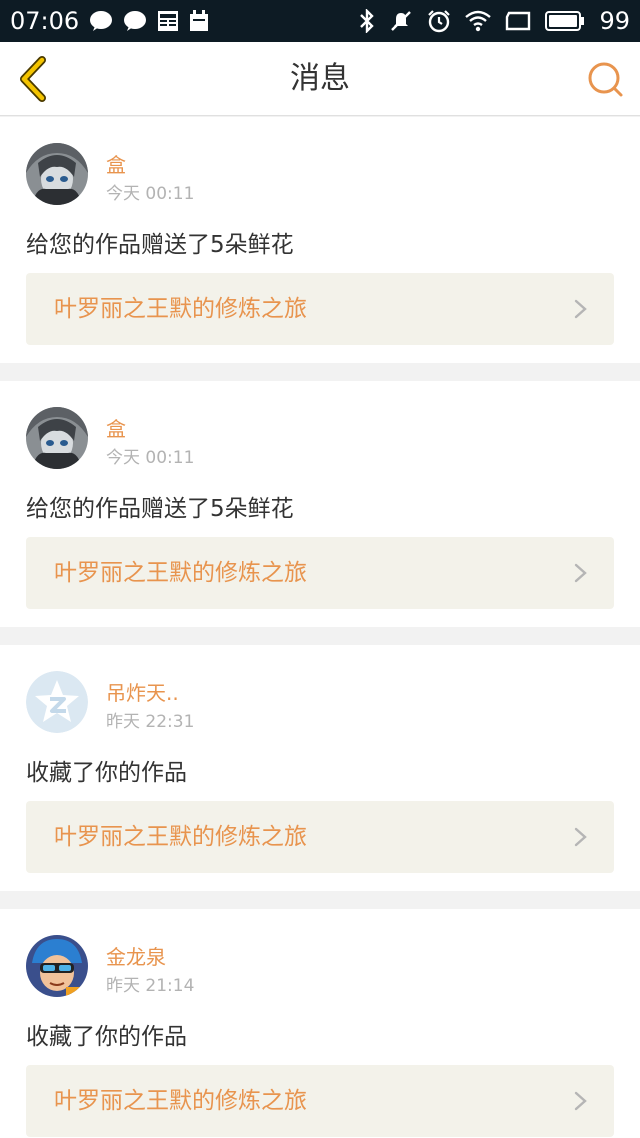 Image resolution: width=640 pixels, height=1138 pixels. What do you see at coordinates (136, 955) in the screenshot?
I see `sender-name: 金龙泉` at bounding box center [136, 955].